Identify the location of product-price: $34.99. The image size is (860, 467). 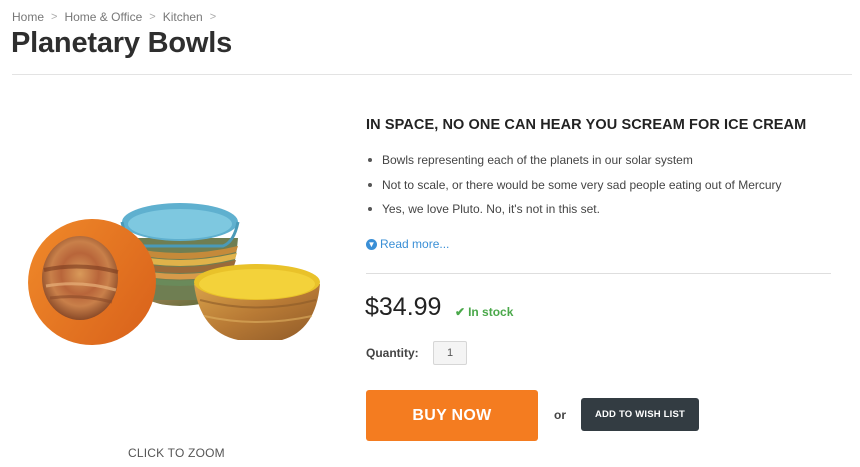
(403, 307).